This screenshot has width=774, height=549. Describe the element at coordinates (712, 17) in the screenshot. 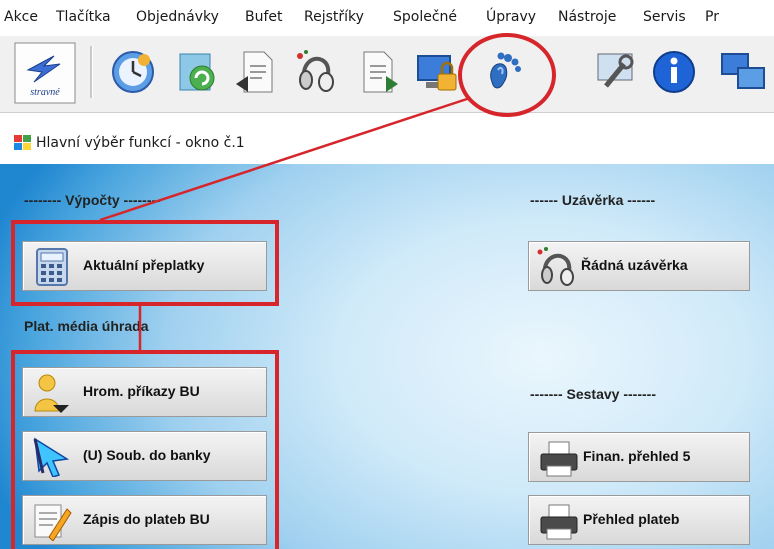

I see `menu-more: Pr` at that location.